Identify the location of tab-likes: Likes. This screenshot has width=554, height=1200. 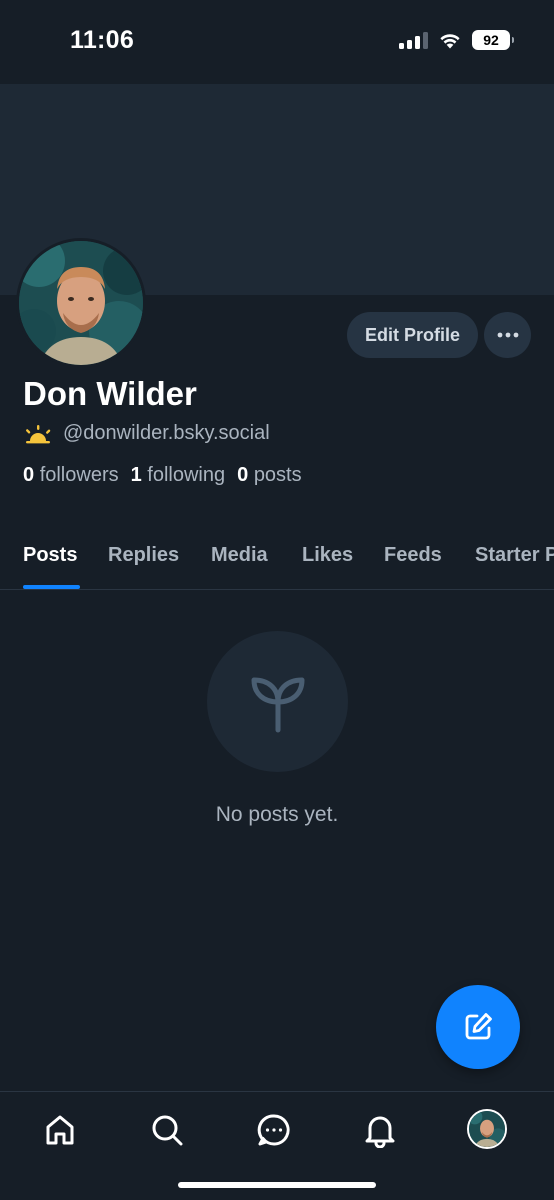
(327, 555).